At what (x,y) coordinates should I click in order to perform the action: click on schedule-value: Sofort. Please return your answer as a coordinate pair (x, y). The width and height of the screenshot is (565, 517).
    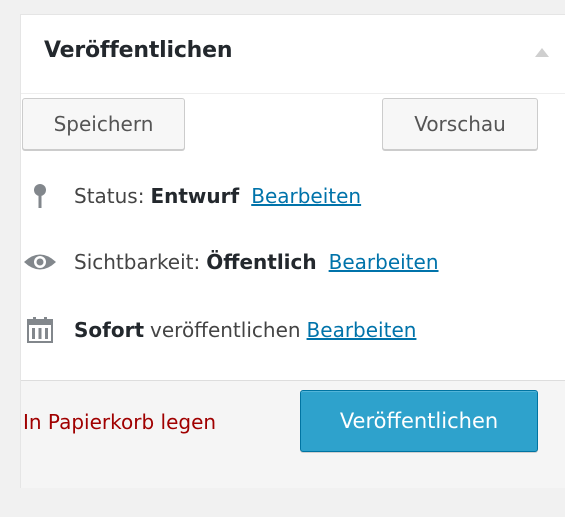
    Looking at the image, I should click on (109, 330).